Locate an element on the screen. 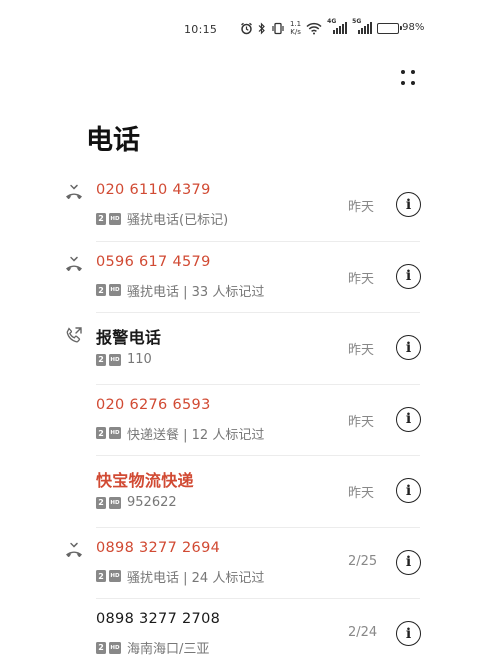 This screenshot has width=500, height=666. call-name: 0596 617 4579 is located at coordinates (153, 261).